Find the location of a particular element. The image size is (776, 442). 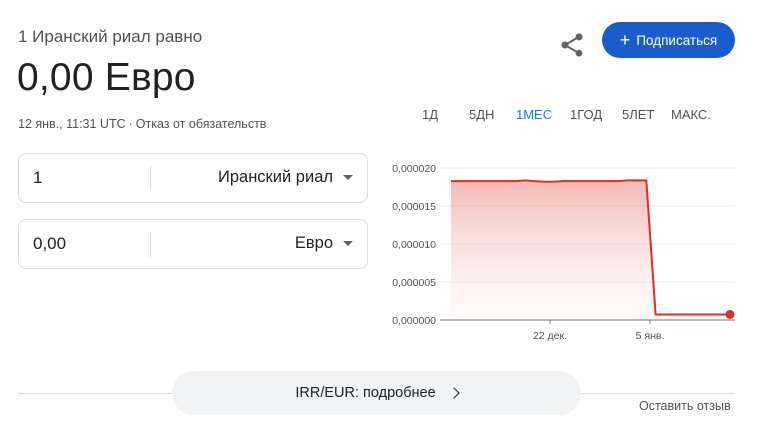

from-currency-box: Иранский риал is located at coordinates (193, 178).